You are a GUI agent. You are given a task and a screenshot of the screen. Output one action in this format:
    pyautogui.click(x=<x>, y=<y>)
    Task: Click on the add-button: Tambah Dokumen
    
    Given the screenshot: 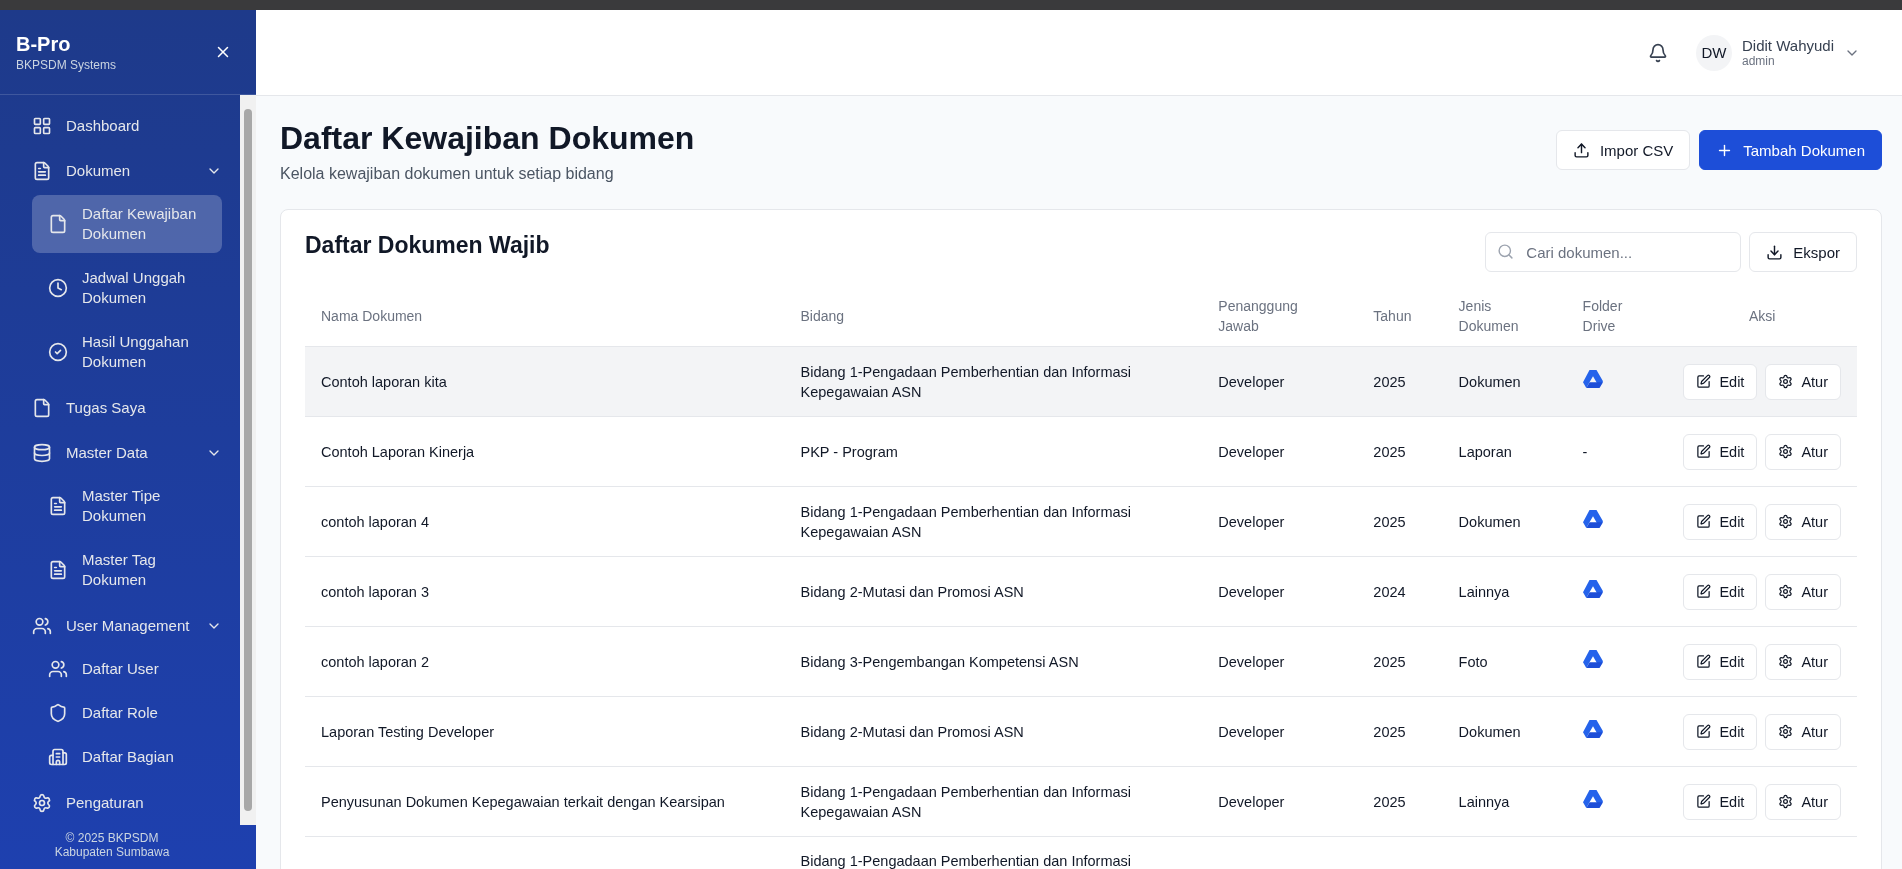 What is the action you would take?
    pyautogui.click(x=1790, y=150)
    